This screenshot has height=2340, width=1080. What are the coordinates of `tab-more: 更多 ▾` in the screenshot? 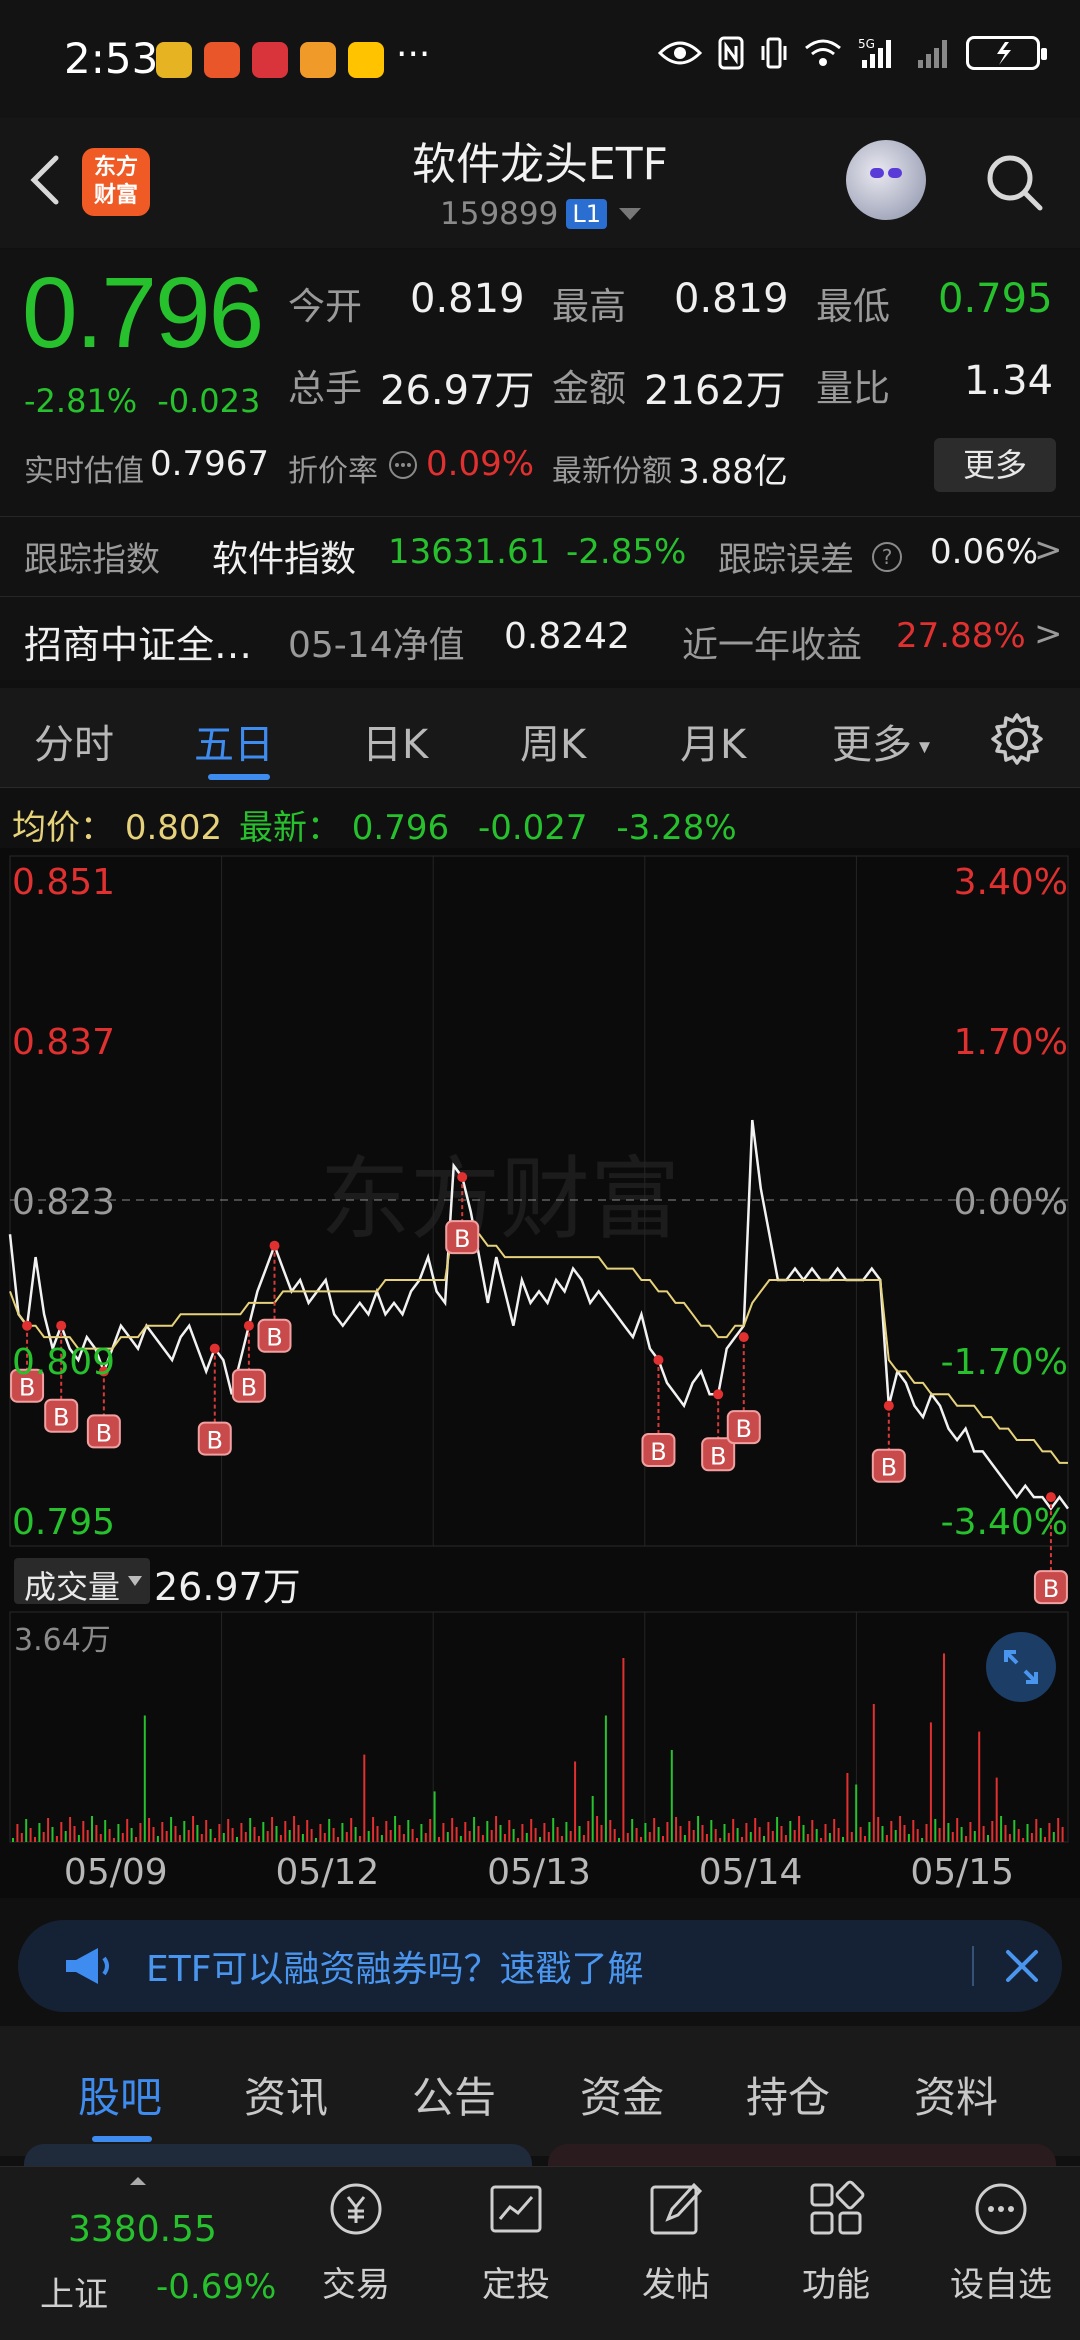 It's located at (881, 741).